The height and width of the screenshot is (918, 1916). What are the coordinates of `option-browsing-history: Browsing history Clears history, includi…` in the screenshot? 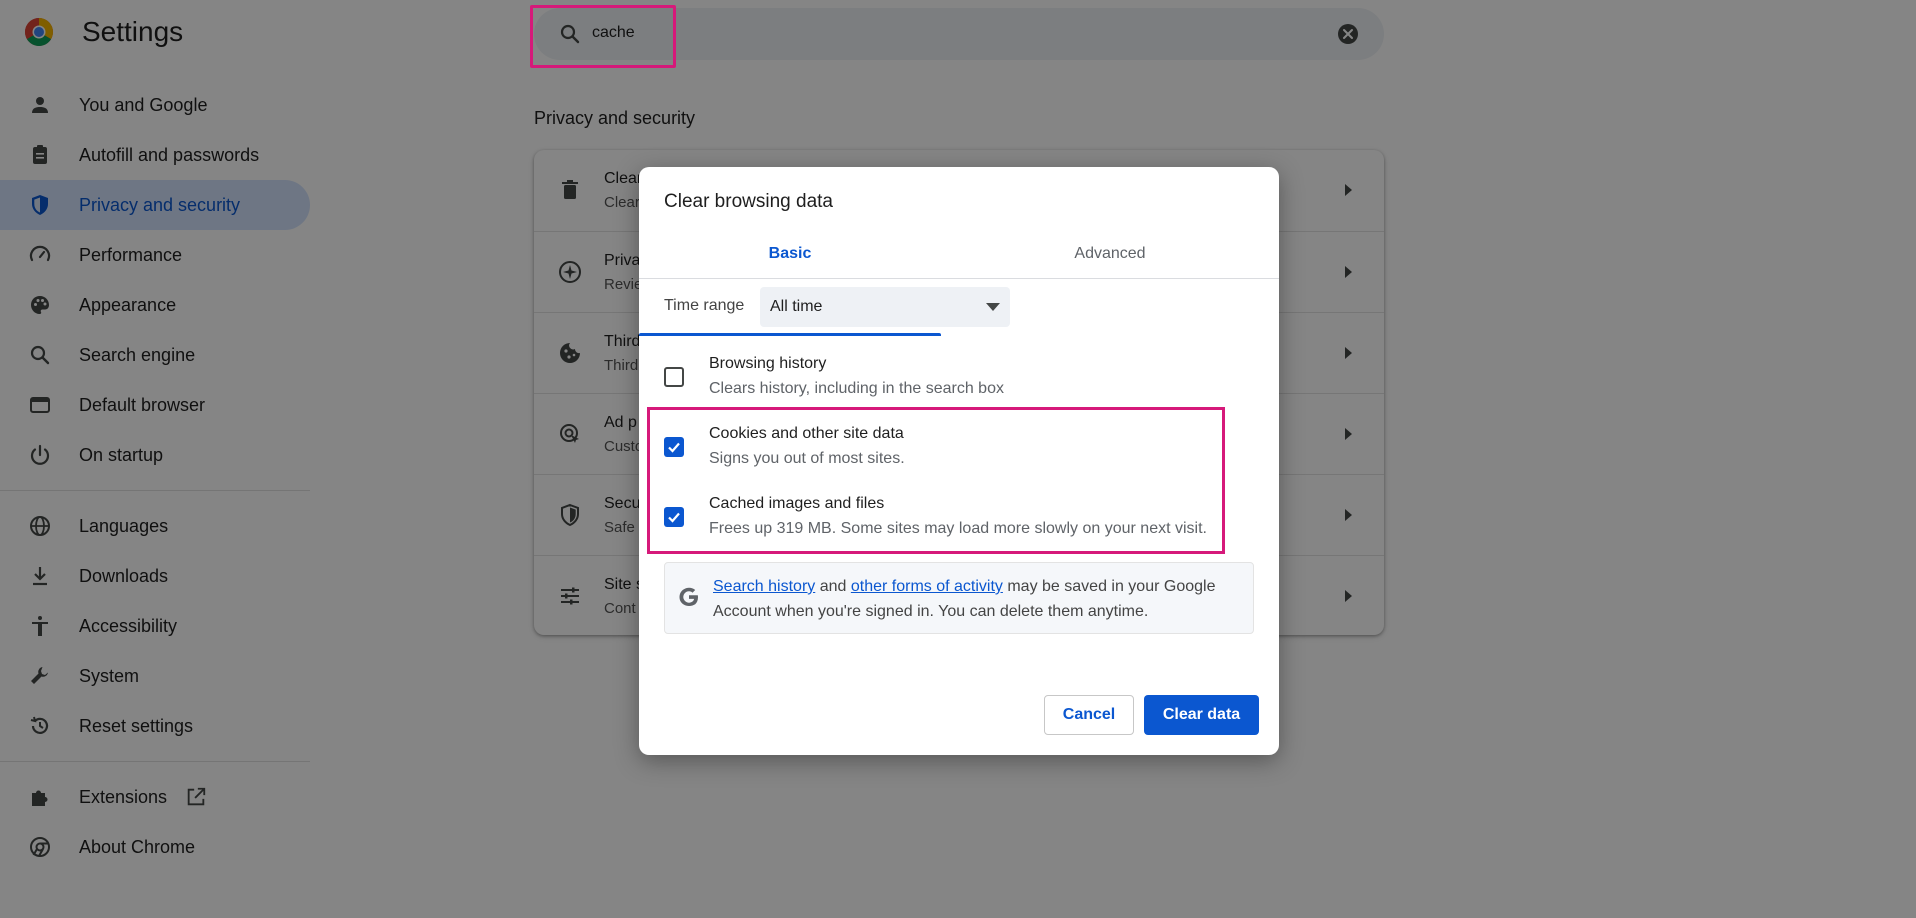 It's located at (959, 385).